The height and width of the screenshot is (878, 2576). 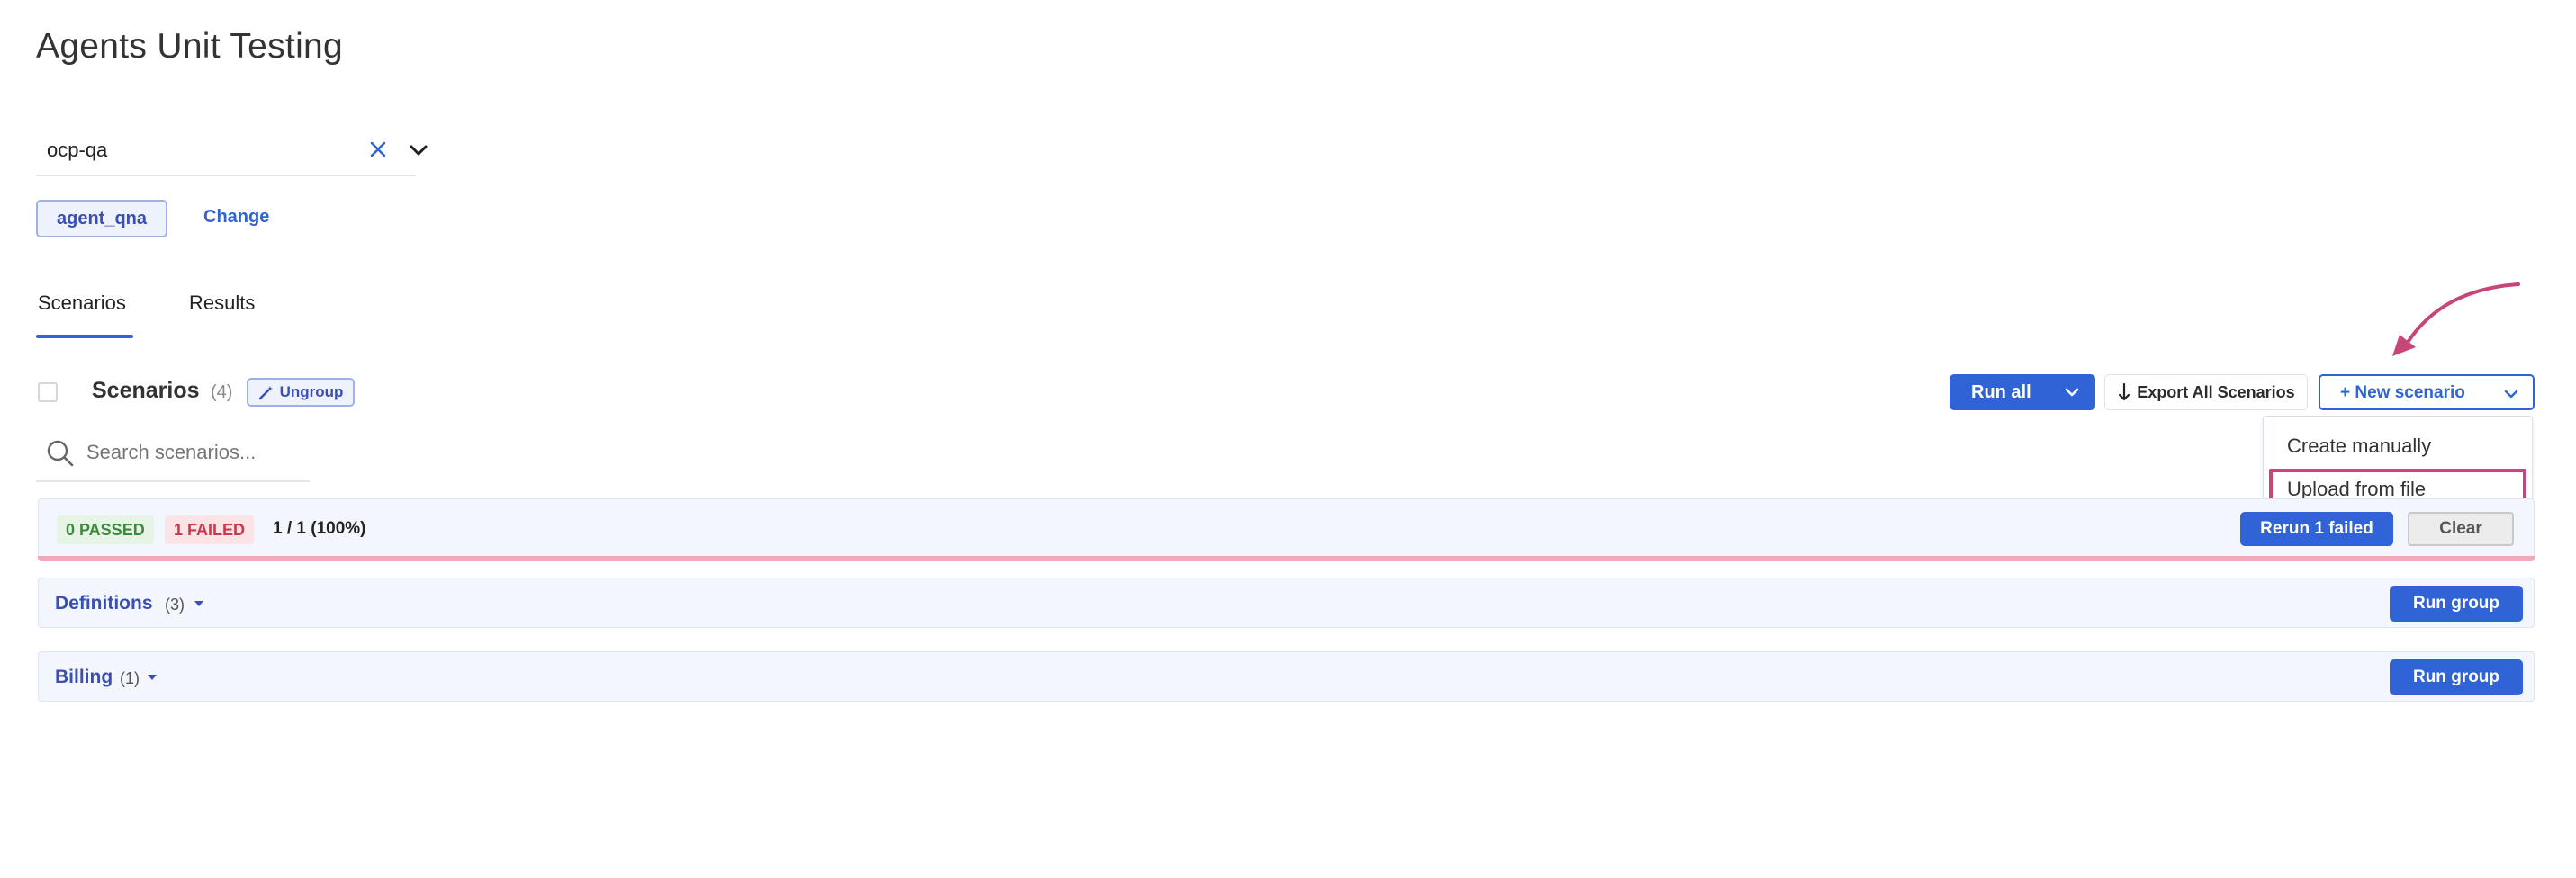 What do you see at coordinates (2359, 446) in the screenshot?
I see `menu-item-create-manually: Create manually` at bounding box center [2359, 446].